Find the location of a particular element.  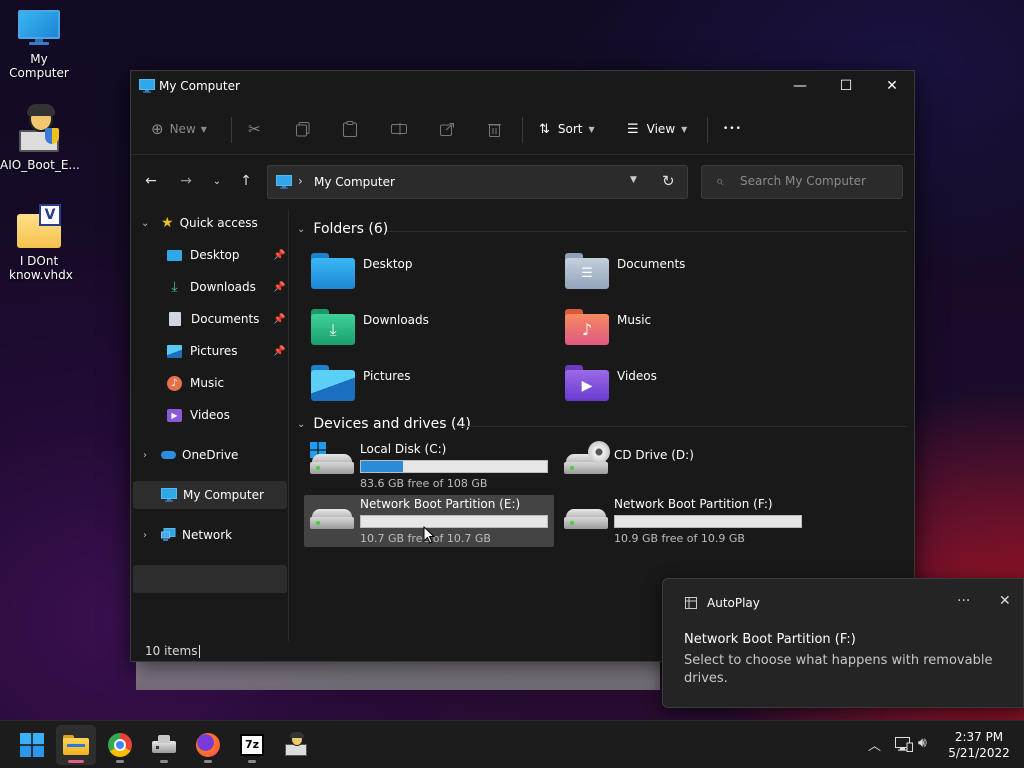

show-hidden-icons-button: ︿ is located at coordinates (874, 744).